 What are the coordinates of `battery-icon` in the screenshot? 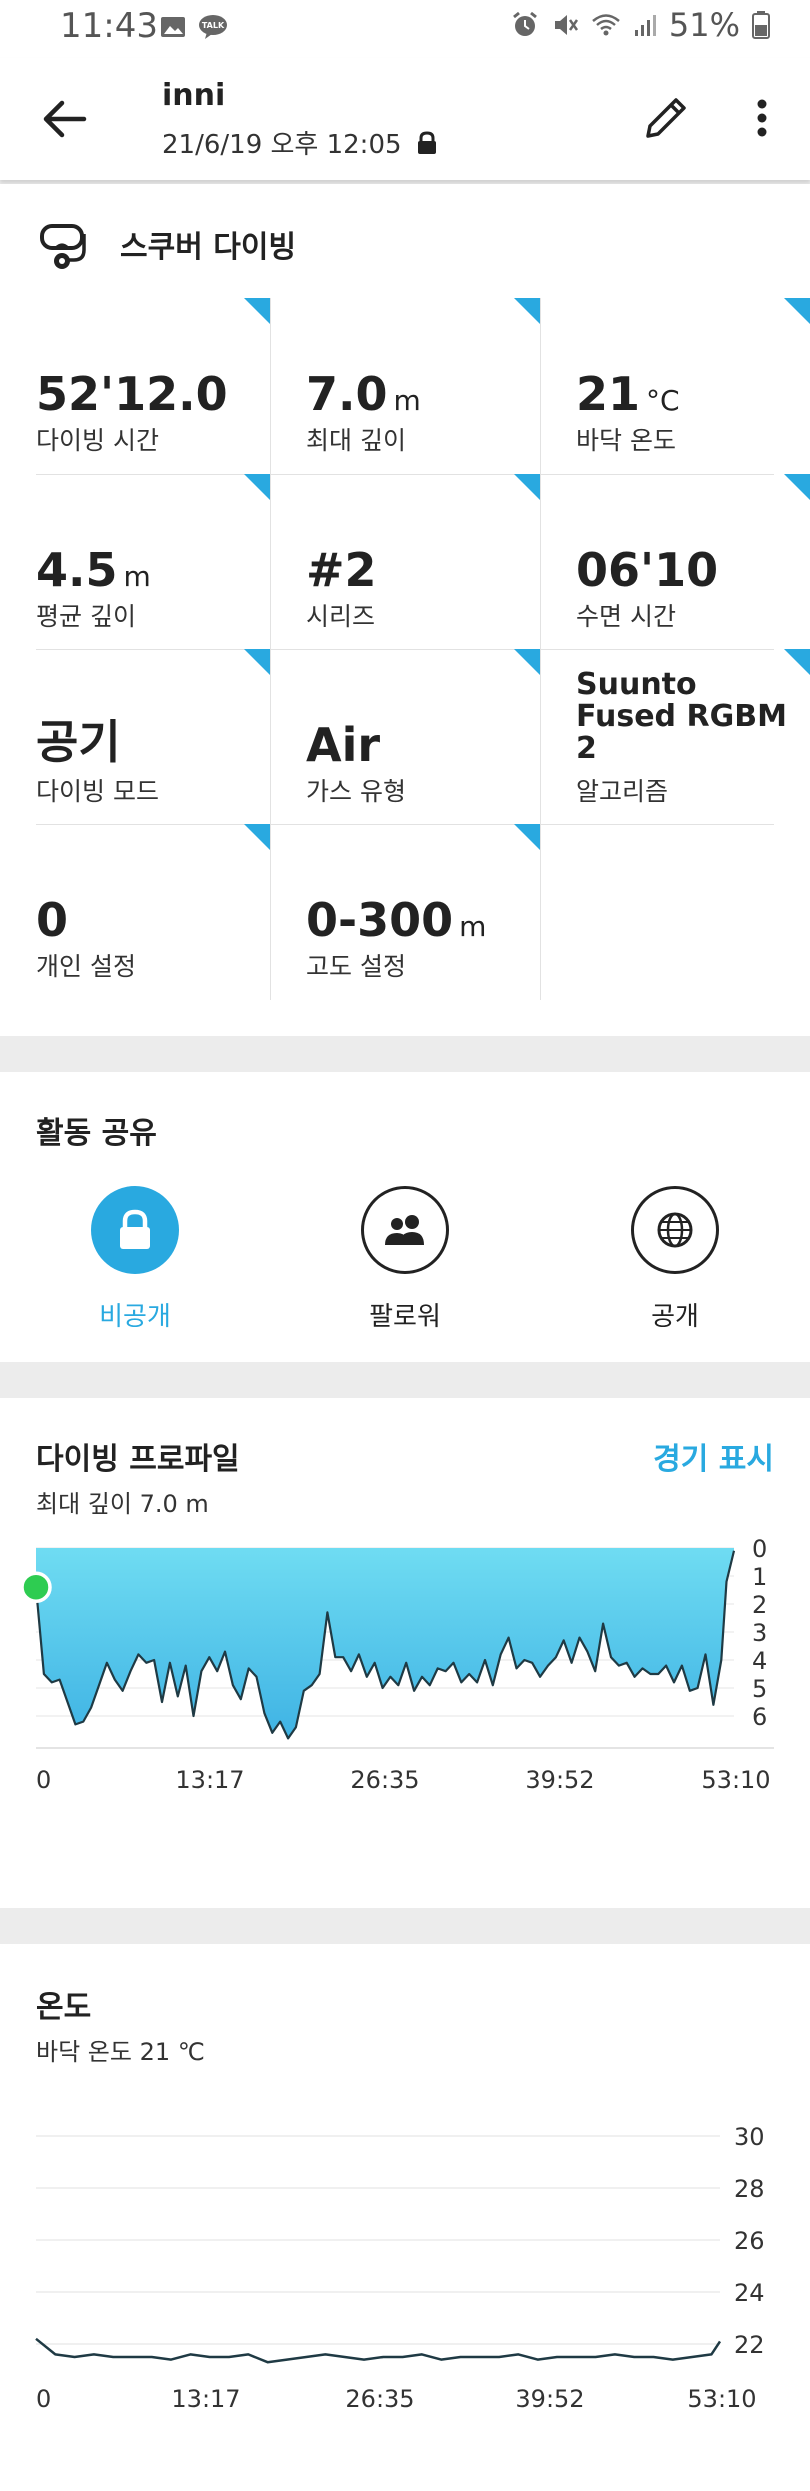 It's located at (761, 25).